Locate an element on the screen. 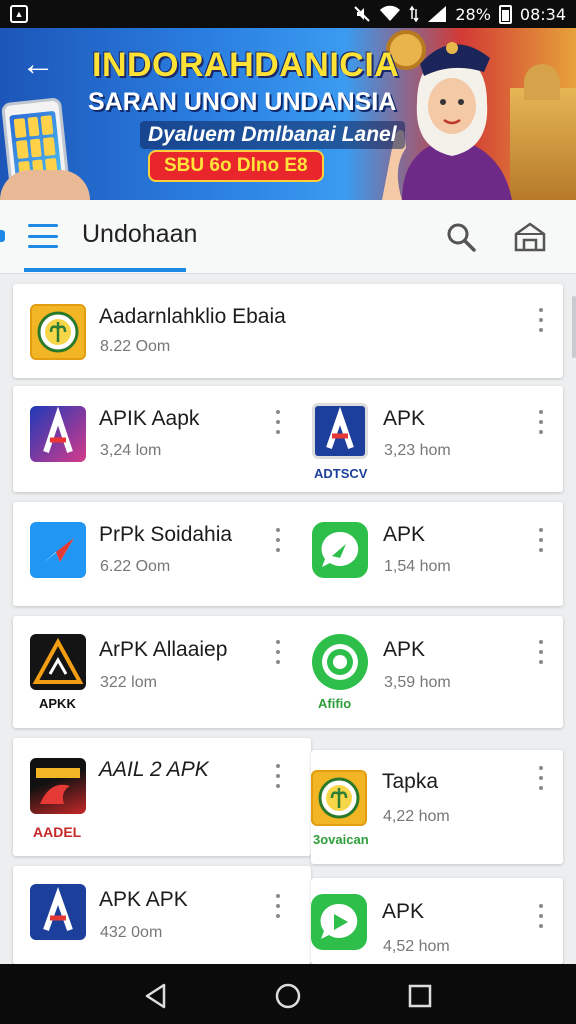  app-card: AADEL AAIL 2 APK is located at coordinates (162, 797).